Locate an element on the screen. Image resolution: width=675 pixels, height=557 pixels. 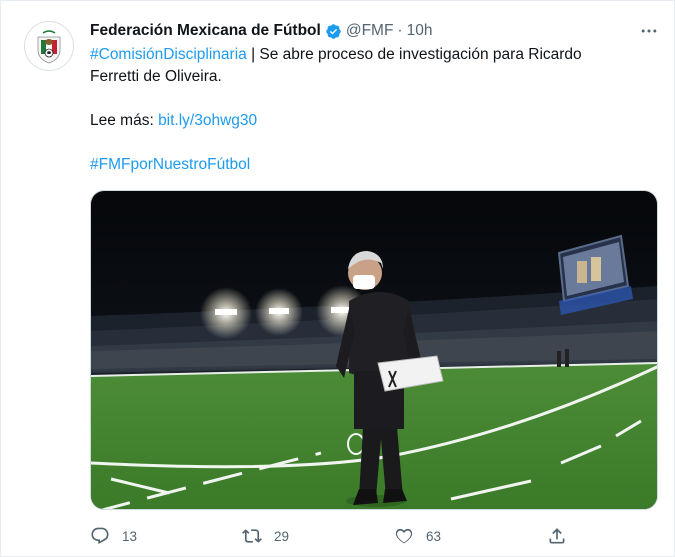
reply-count: 13 is located at coordinates (130, 536).